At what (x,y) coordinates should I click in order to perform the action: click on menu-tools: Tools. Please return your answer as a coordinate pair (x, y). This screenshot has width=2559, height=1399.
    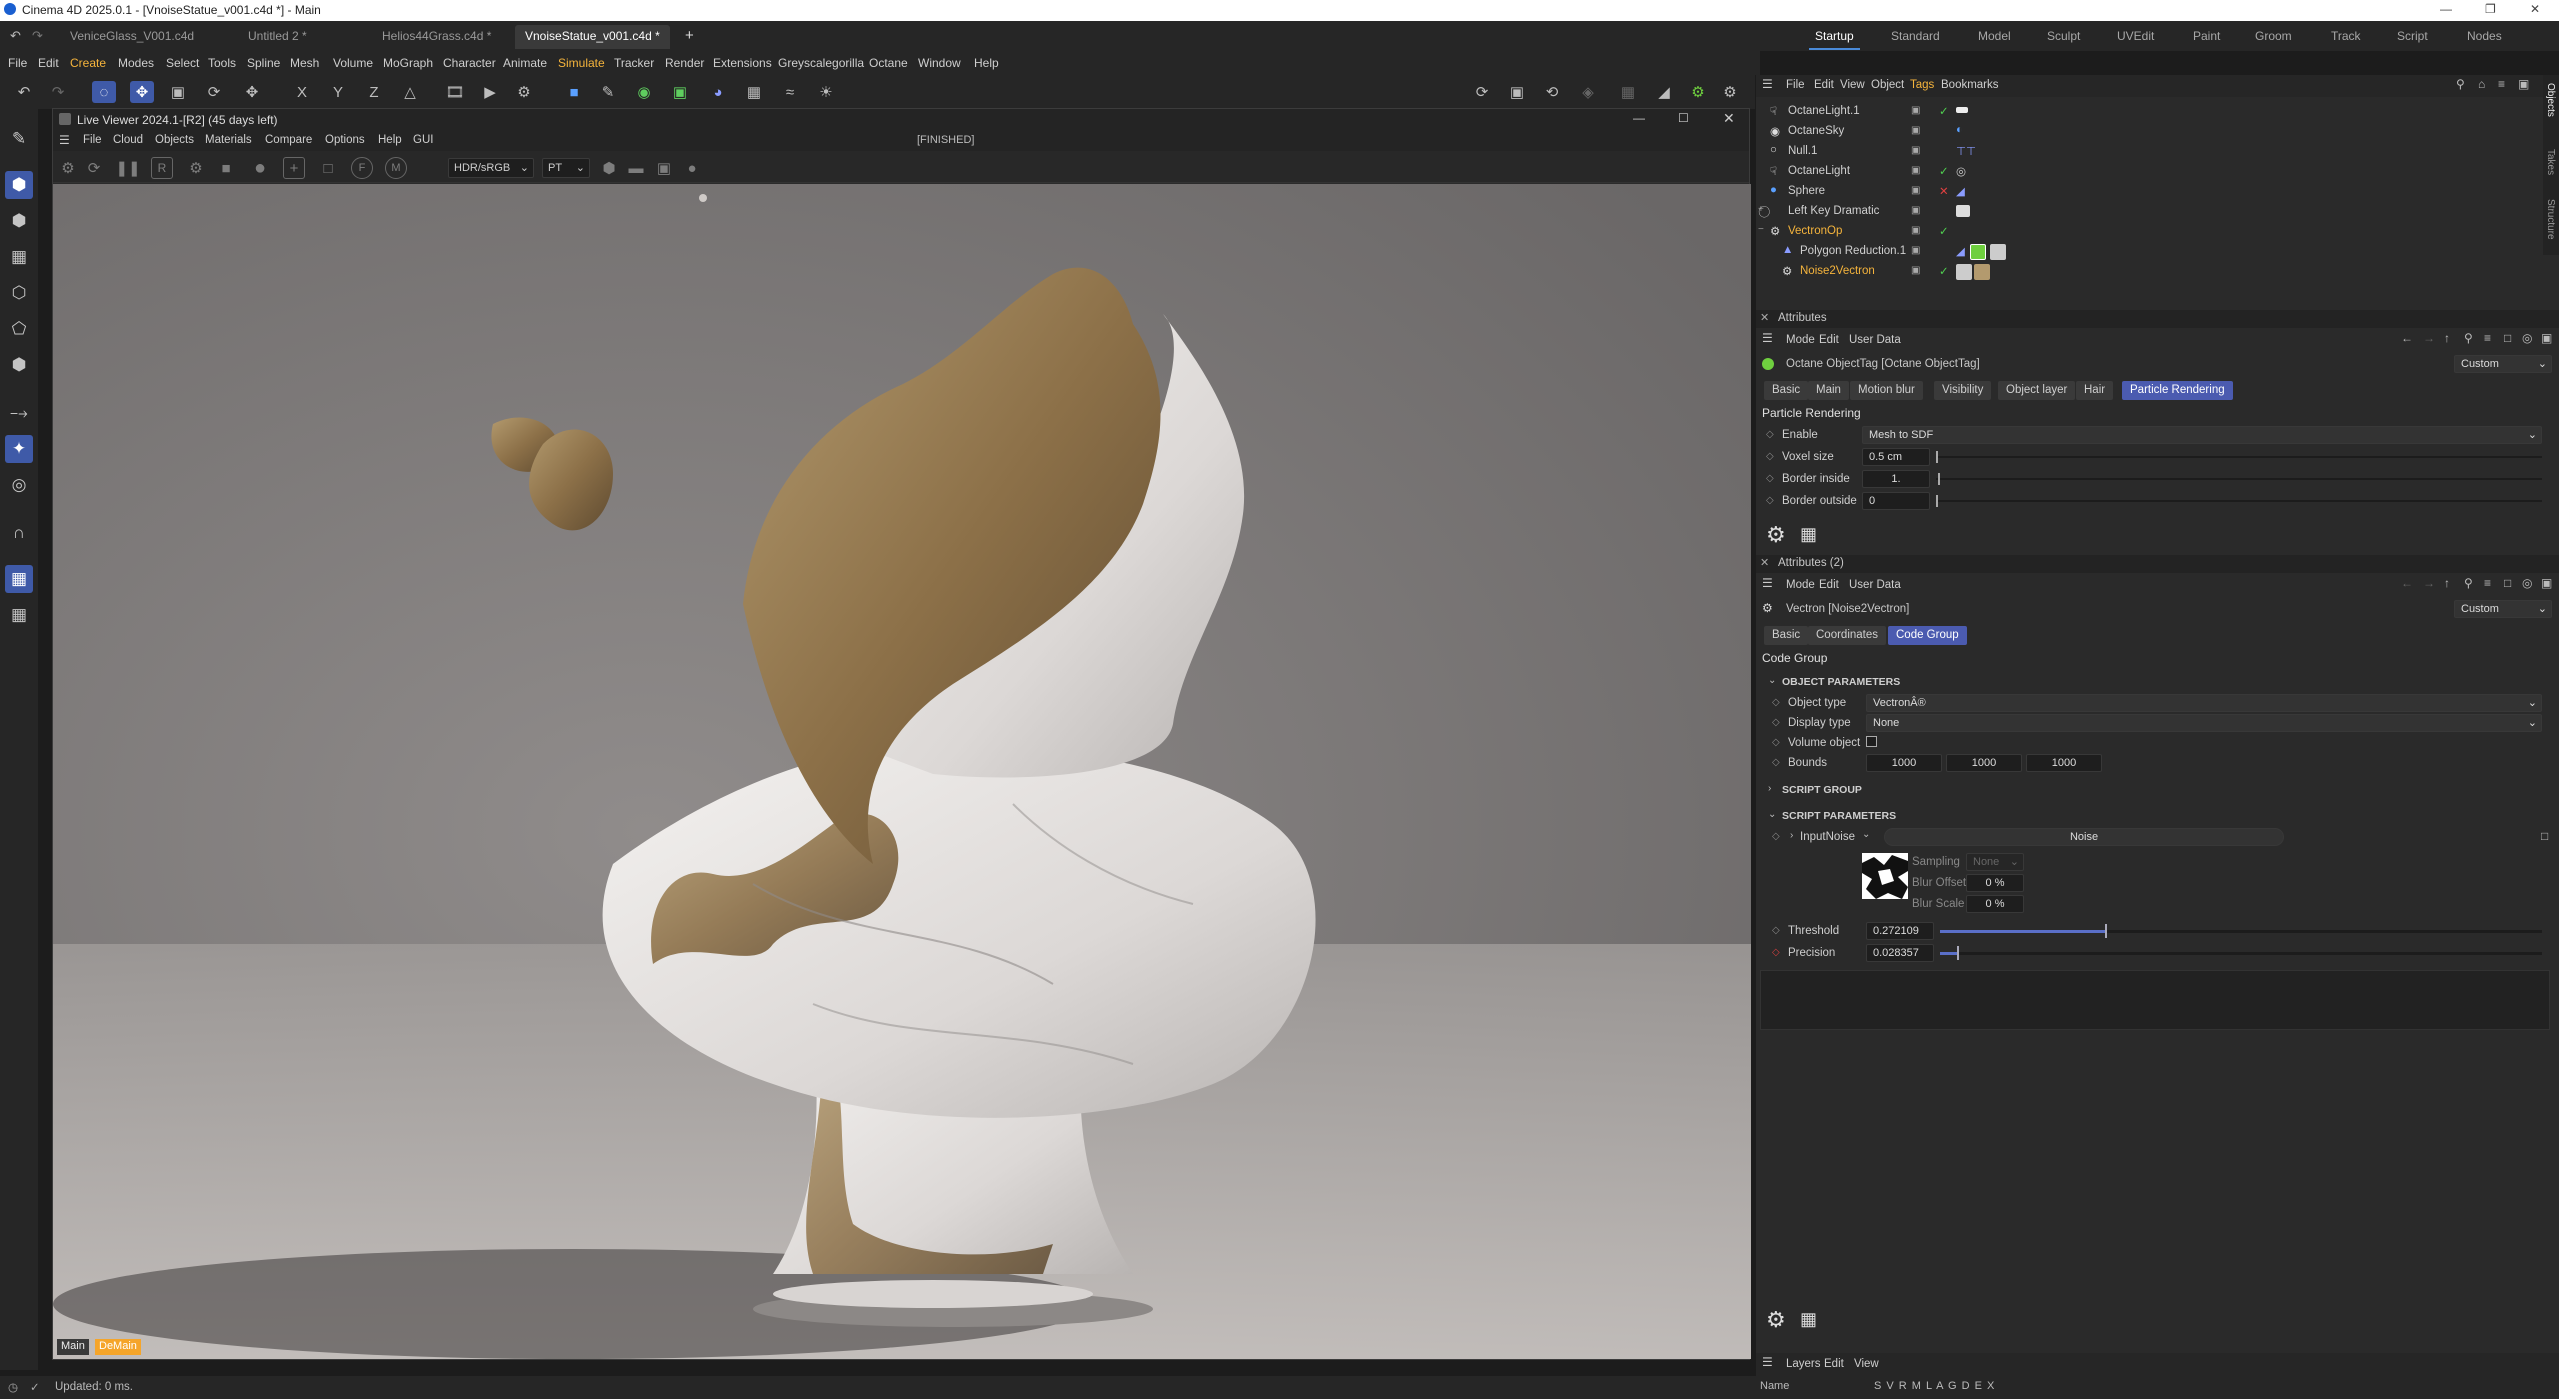
    Looking at the image, I should click on (222, 63).